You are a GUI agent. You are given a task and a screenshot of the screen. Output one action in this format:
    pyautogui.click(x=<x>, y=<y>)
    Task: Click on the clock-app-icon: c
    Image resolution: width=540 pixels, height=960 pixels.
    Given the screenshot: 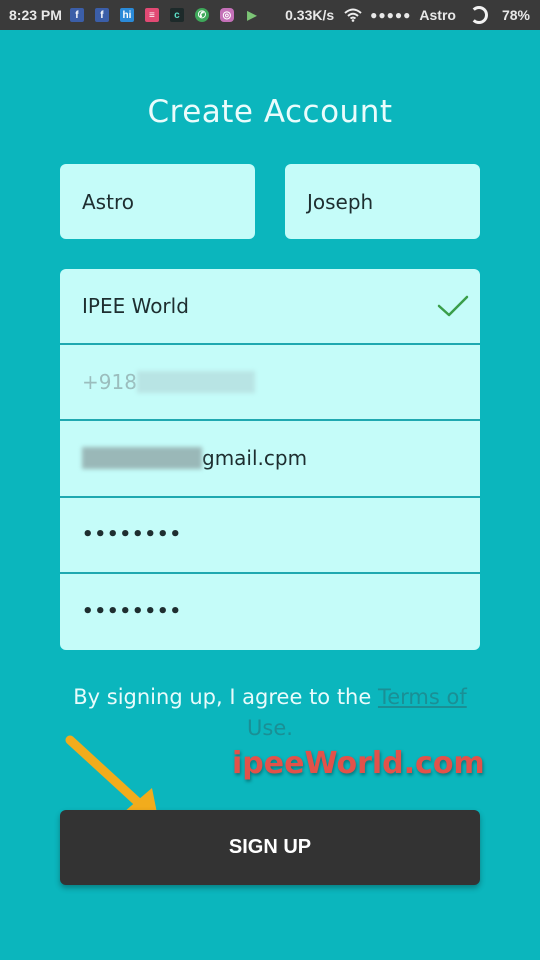 What is the action you would take?
    pyautogui.click(x=176, y=15)
    